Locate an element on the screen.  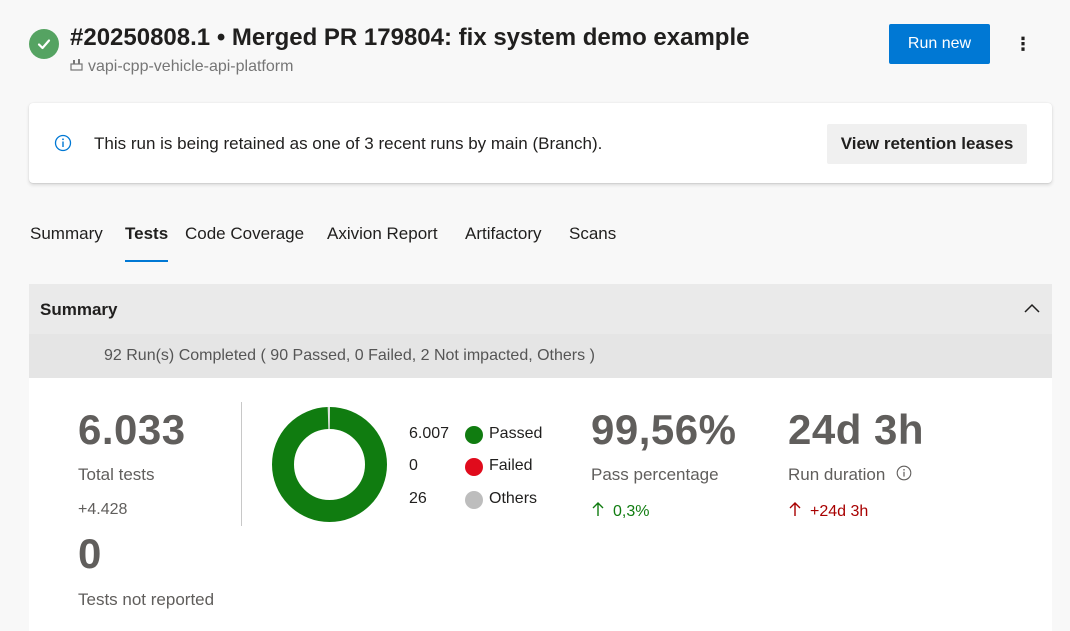
tab-axivion-report: Axivion Report is located at coordinates (382, 244).